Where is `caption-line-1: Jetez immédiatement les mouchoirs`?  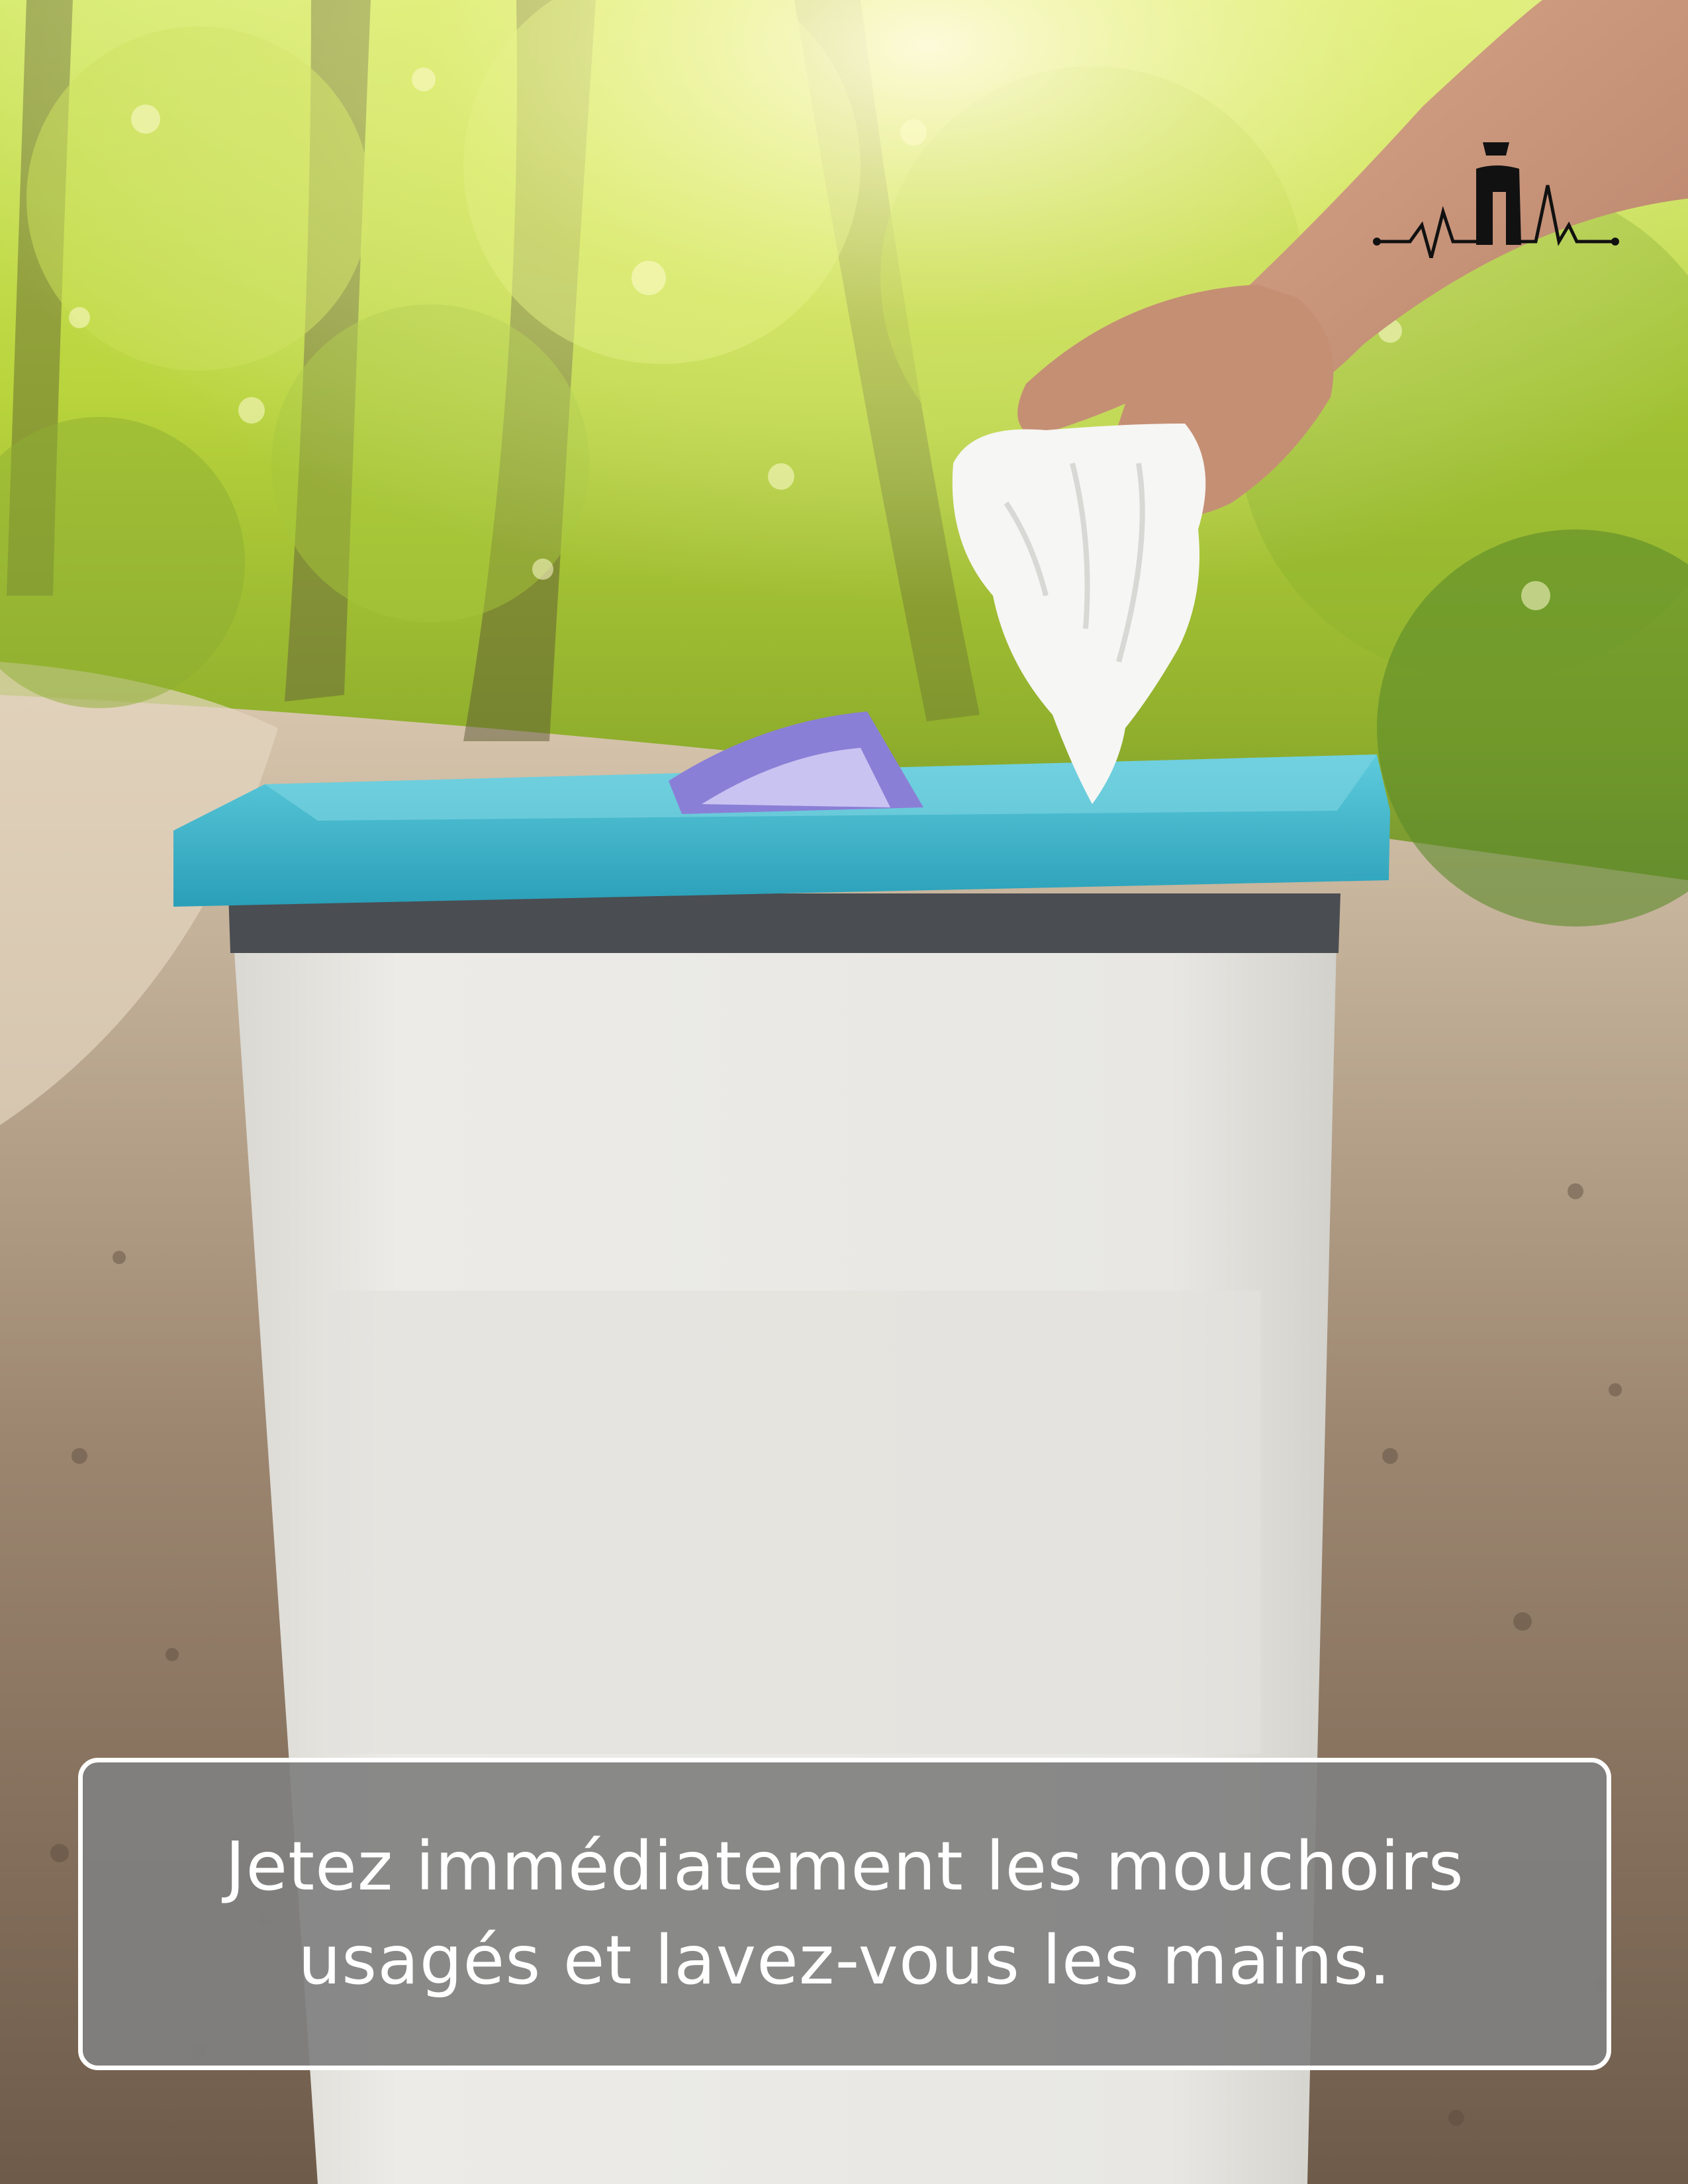 caption-line-1: Jetez immédiatement les mouchoirs is located at coordinates (844, 1866).